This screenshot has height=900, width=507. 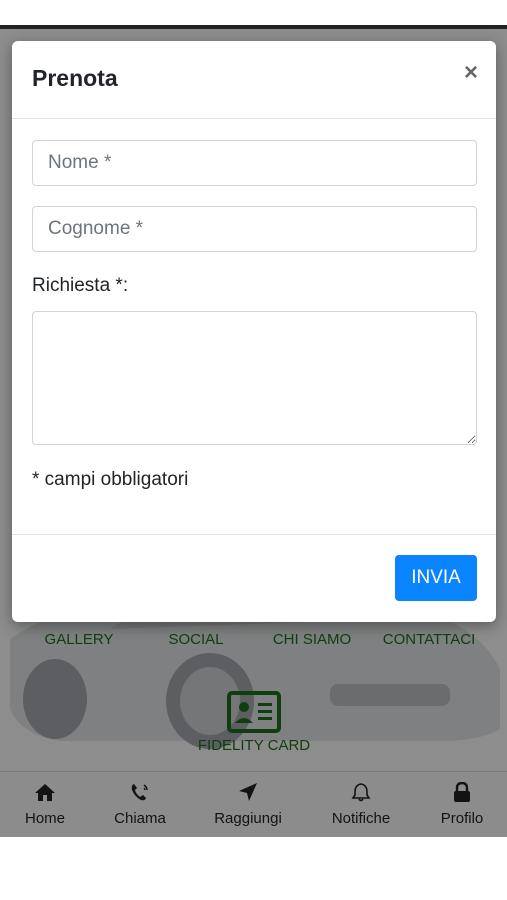 I want to click on required-fields-note: * campi obbligatori, so click(x=110, y=479).